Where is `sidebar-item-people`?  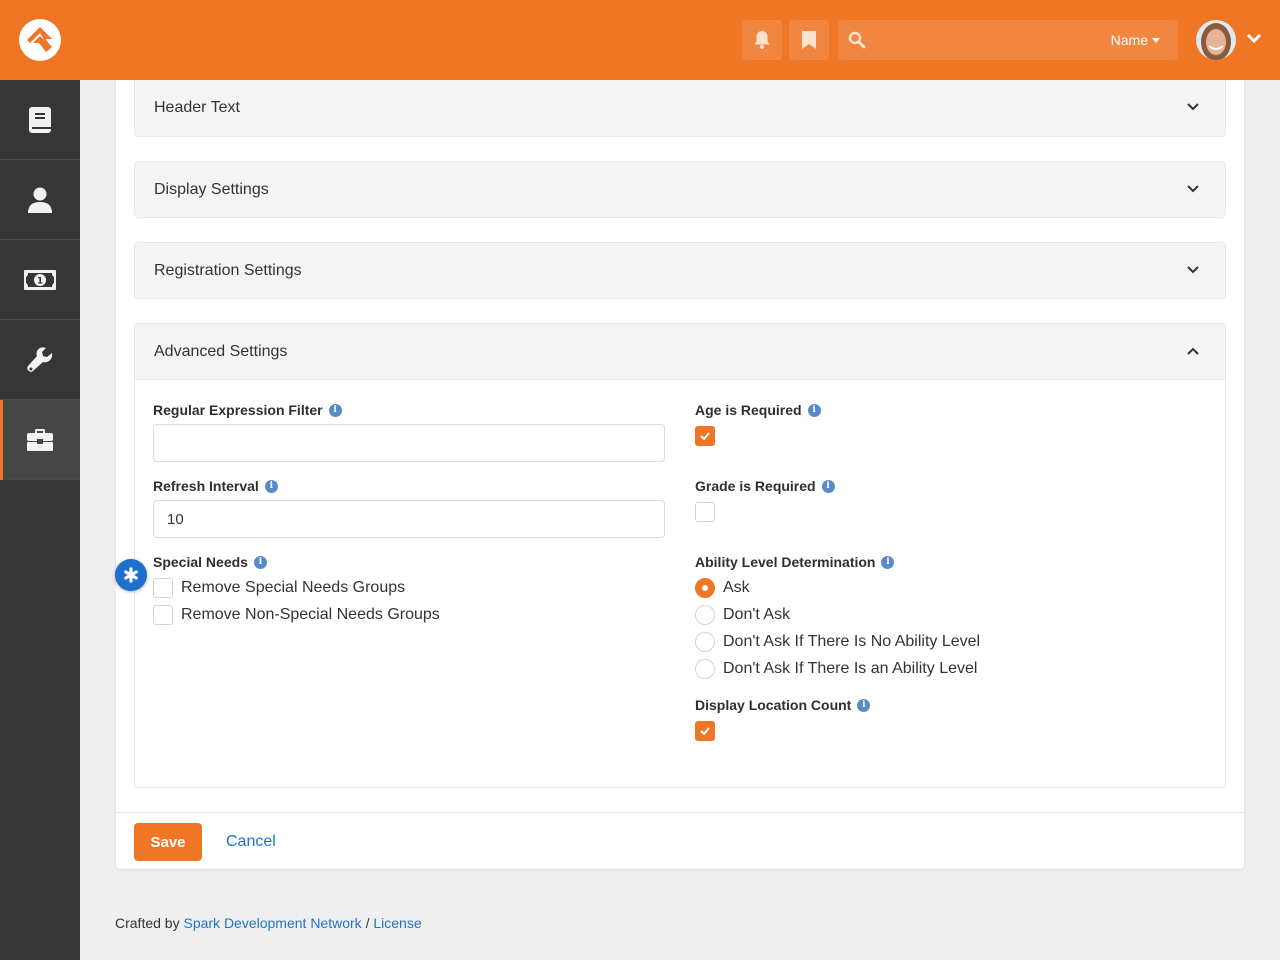
sidebar-item-people is located at coordinates (40, 200).